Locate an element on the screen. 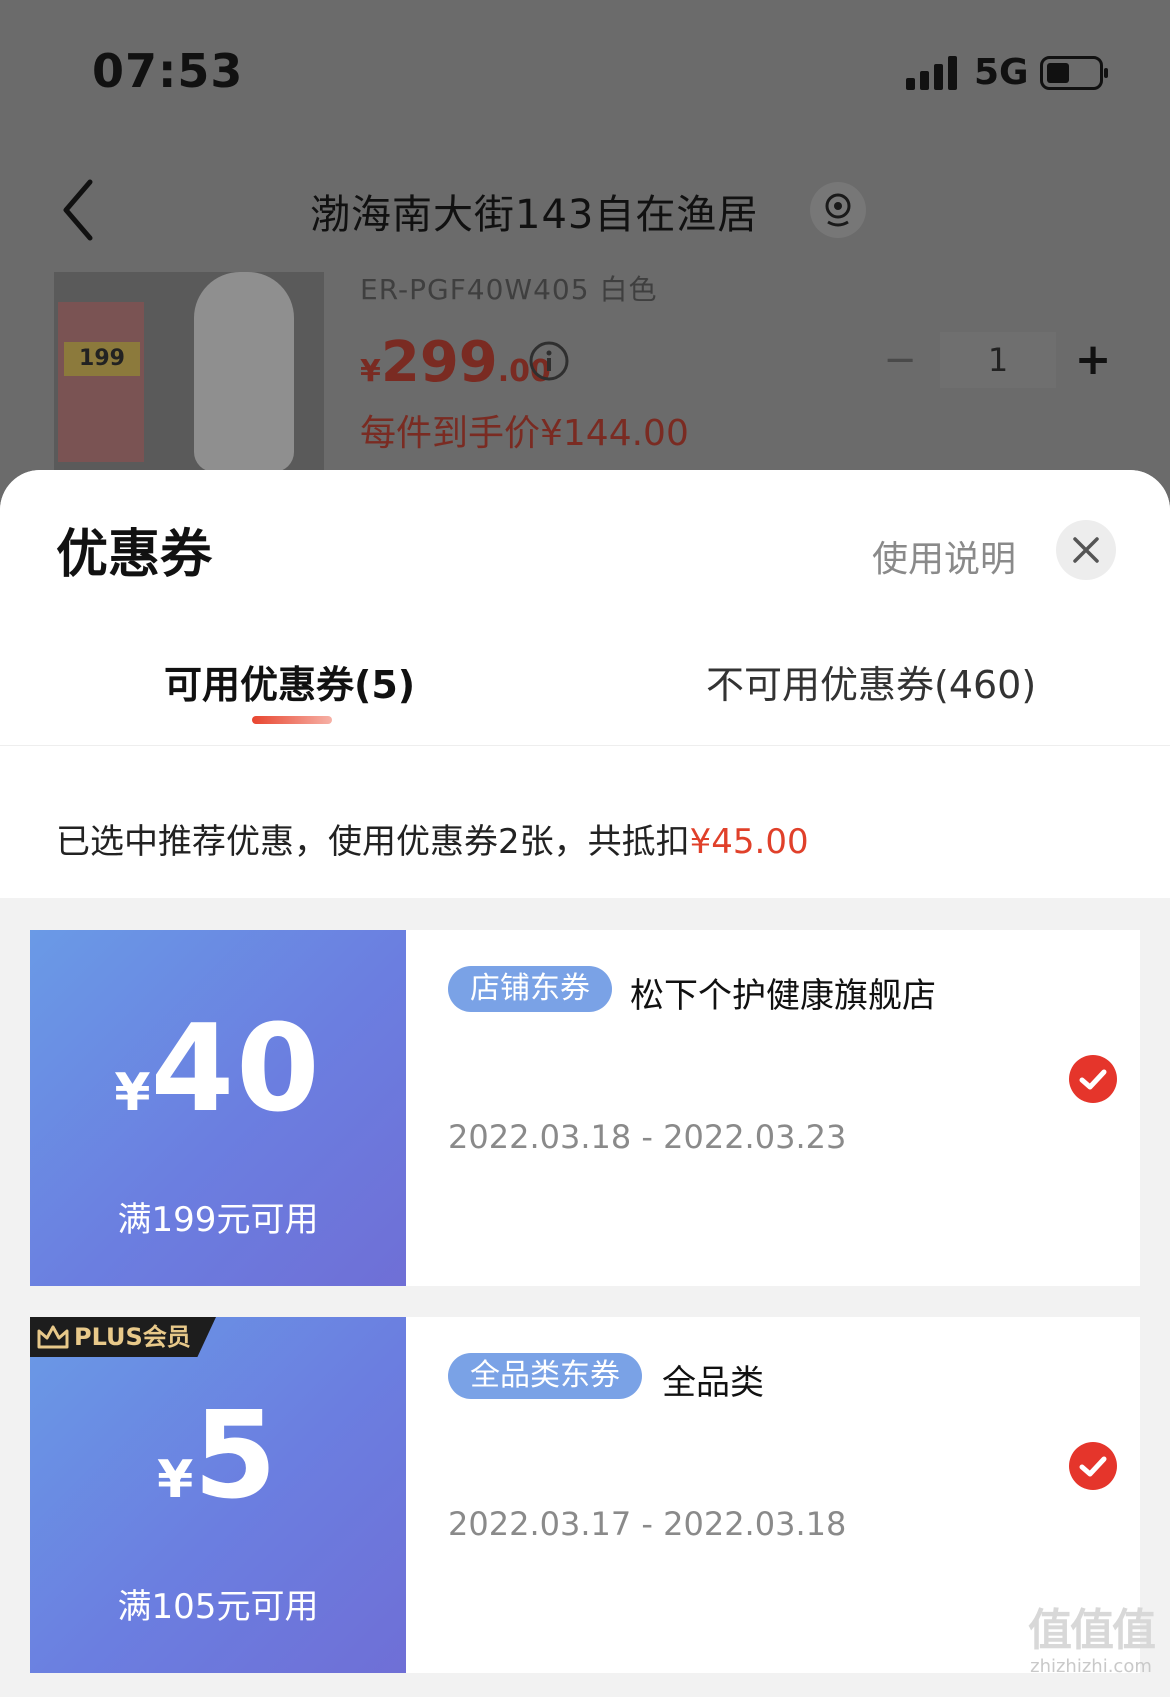 This screenshot has width=1170, height=1697. coupon-value-panel: PLUS会员 ¥5 满105元可用 is located at coordinates (218, 1495).